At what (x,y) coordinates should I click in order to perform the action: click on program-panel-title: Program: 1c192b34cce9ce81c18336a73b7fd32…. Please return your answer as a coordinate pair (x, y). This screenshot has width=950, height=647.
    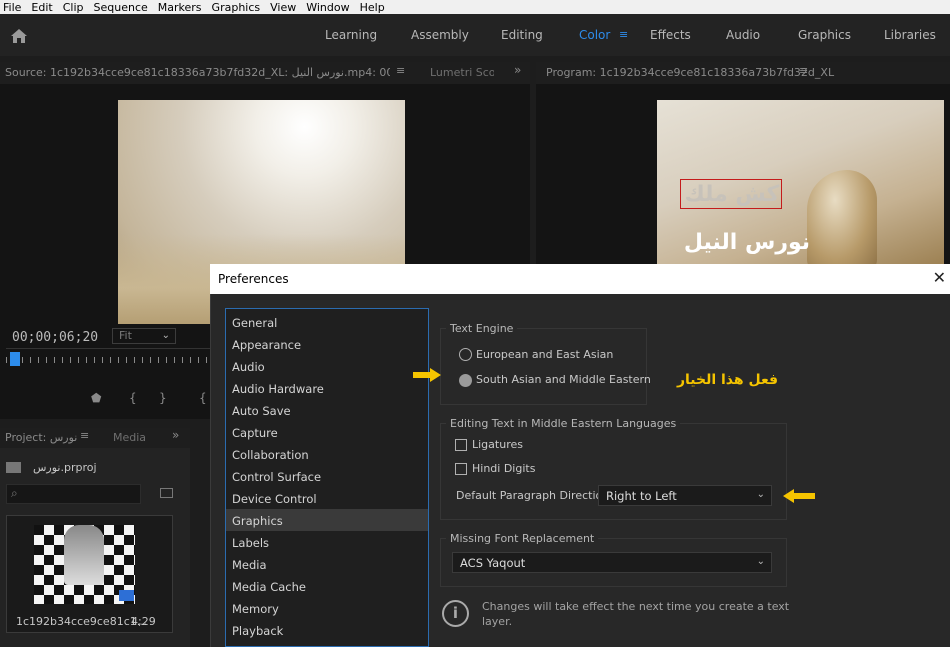
    Looking at the image, I should click on (690, 72).